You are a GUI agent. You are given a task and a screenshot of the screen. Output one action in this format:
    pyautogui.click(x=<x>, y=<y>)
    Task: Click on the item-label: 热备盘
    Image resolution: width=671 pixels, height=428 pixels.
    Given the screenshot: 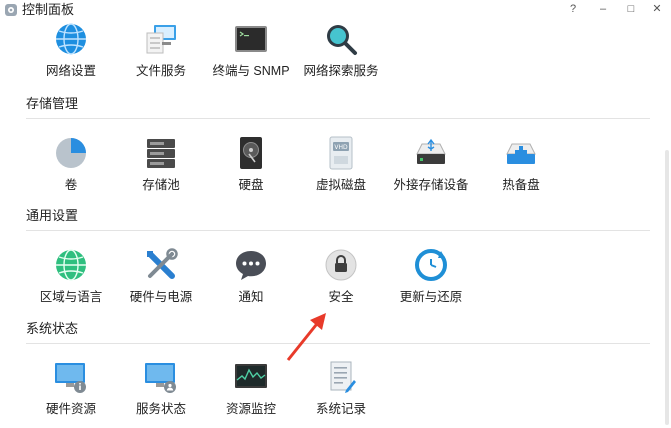 What is the action you would take?
    pyautogui.click(x=521, y=185)
    